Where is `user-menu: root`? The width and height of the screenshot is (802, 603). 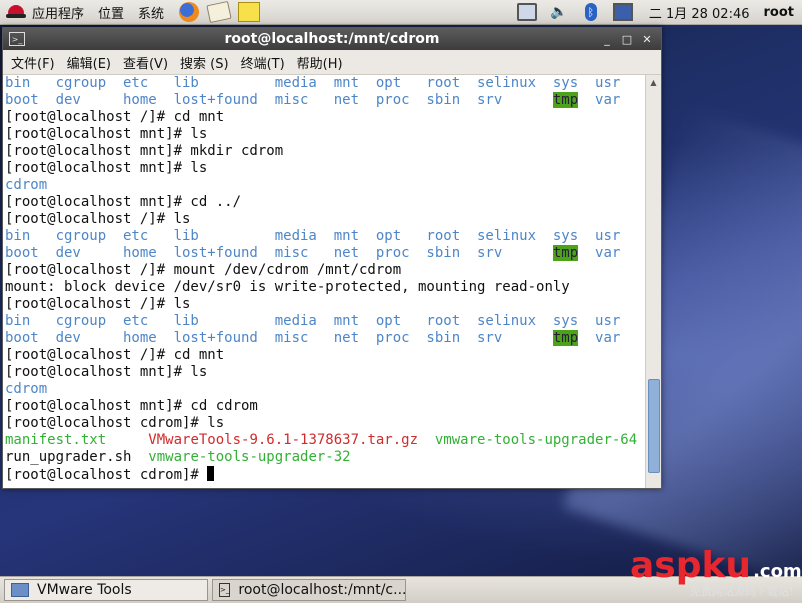
user-menu: root is located at coordinates (779, 12).